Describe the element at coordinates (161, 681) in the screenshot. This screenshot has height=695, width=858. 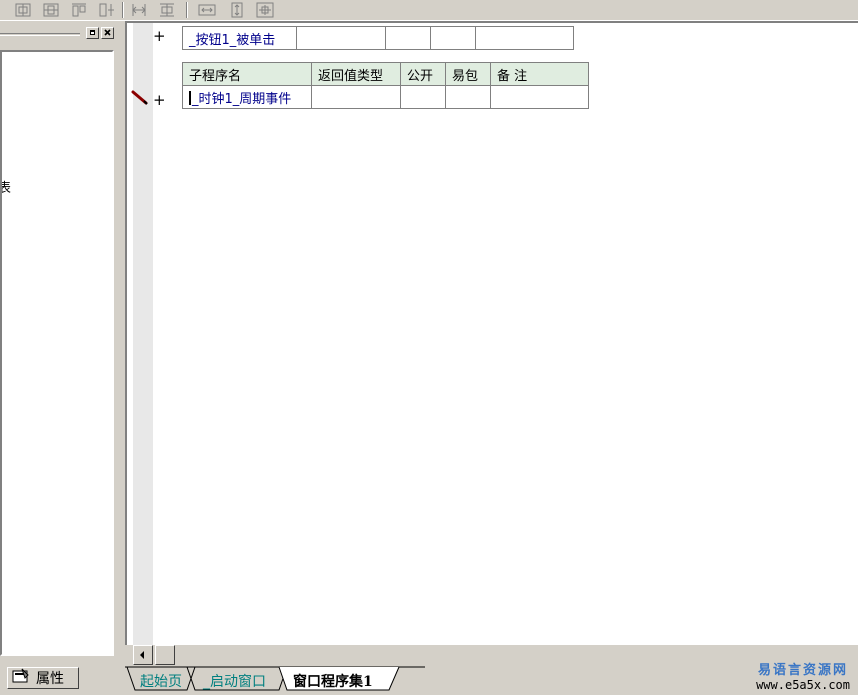
I see `tab-start-page: 起始页` at that location.